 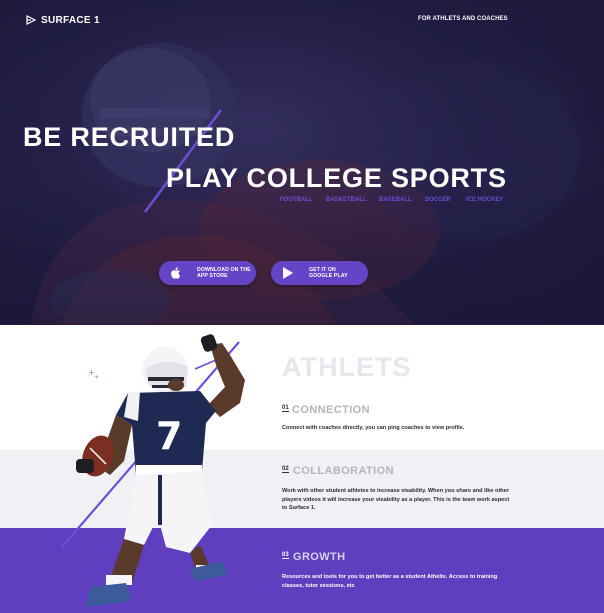 What do you see at coordinates (343, 471) in the screenshot?
I see `feature-title-collaboration: COLLABORATION` at bounding box center [343, 471].